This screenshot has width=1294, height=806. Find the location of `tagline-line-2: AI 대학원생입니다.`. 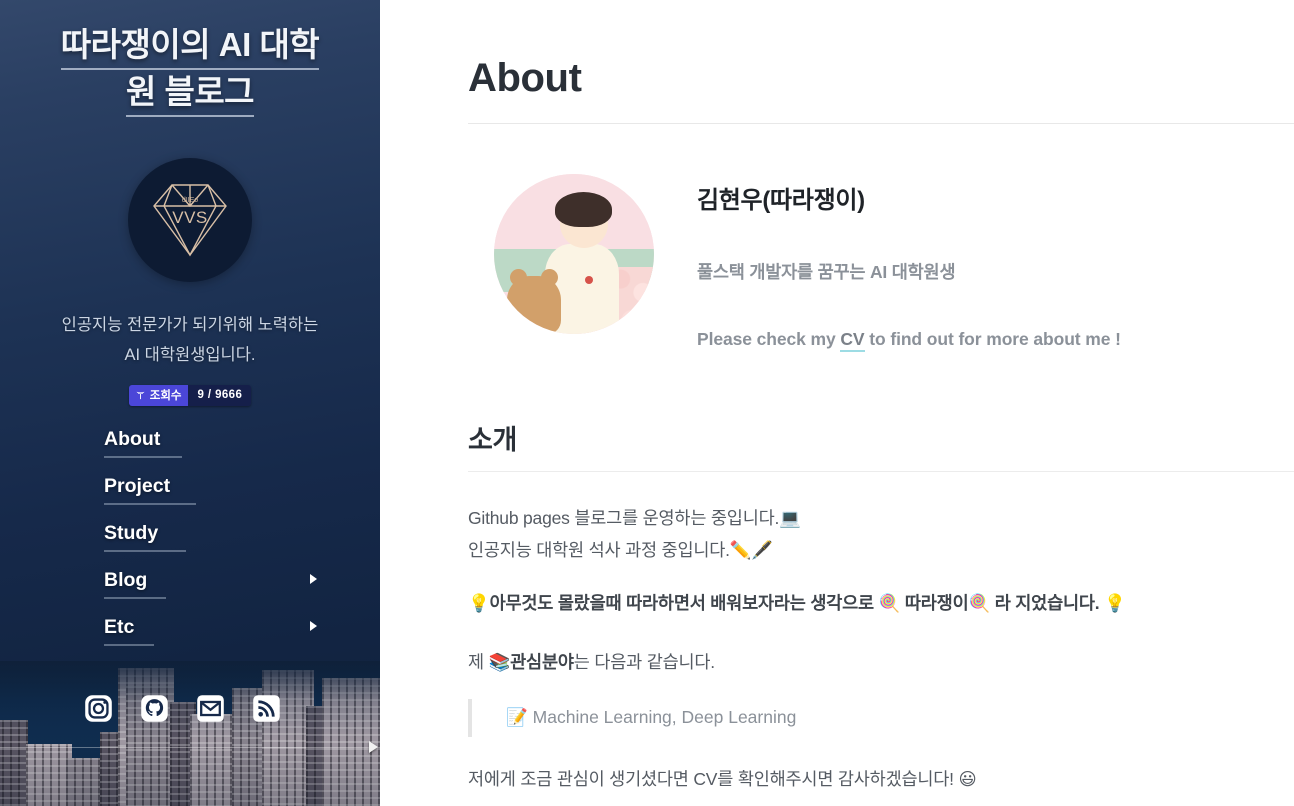

tagline-line-2: AI 대학원생입니다. is located at coordinates (190, 355).